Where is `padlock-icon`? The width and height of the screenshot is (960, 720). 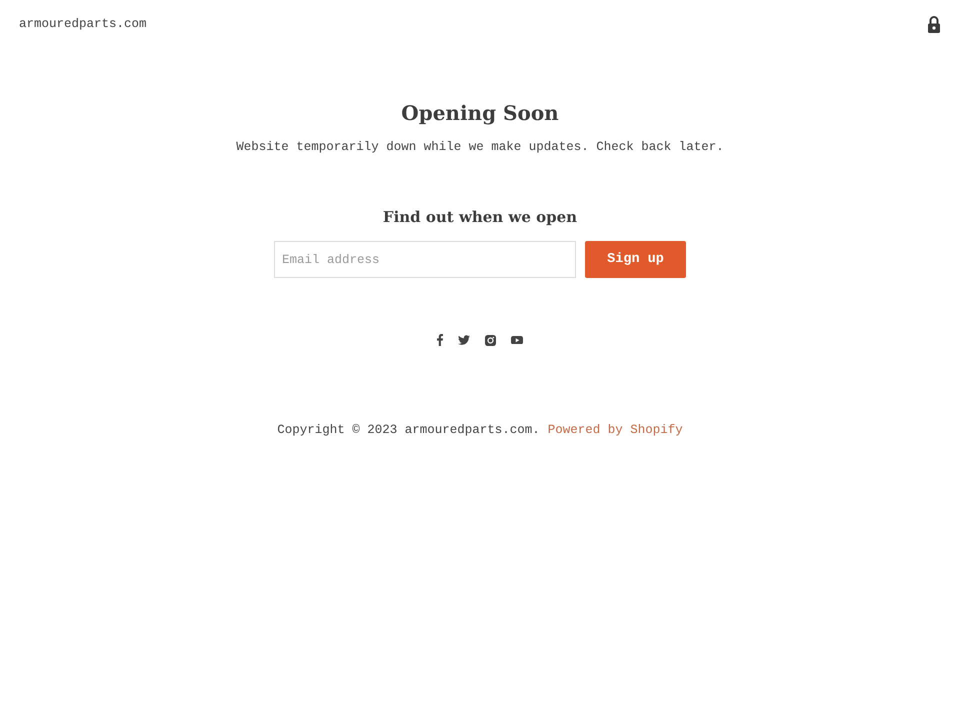 padlock-icon is located at coordinates (934, 24).